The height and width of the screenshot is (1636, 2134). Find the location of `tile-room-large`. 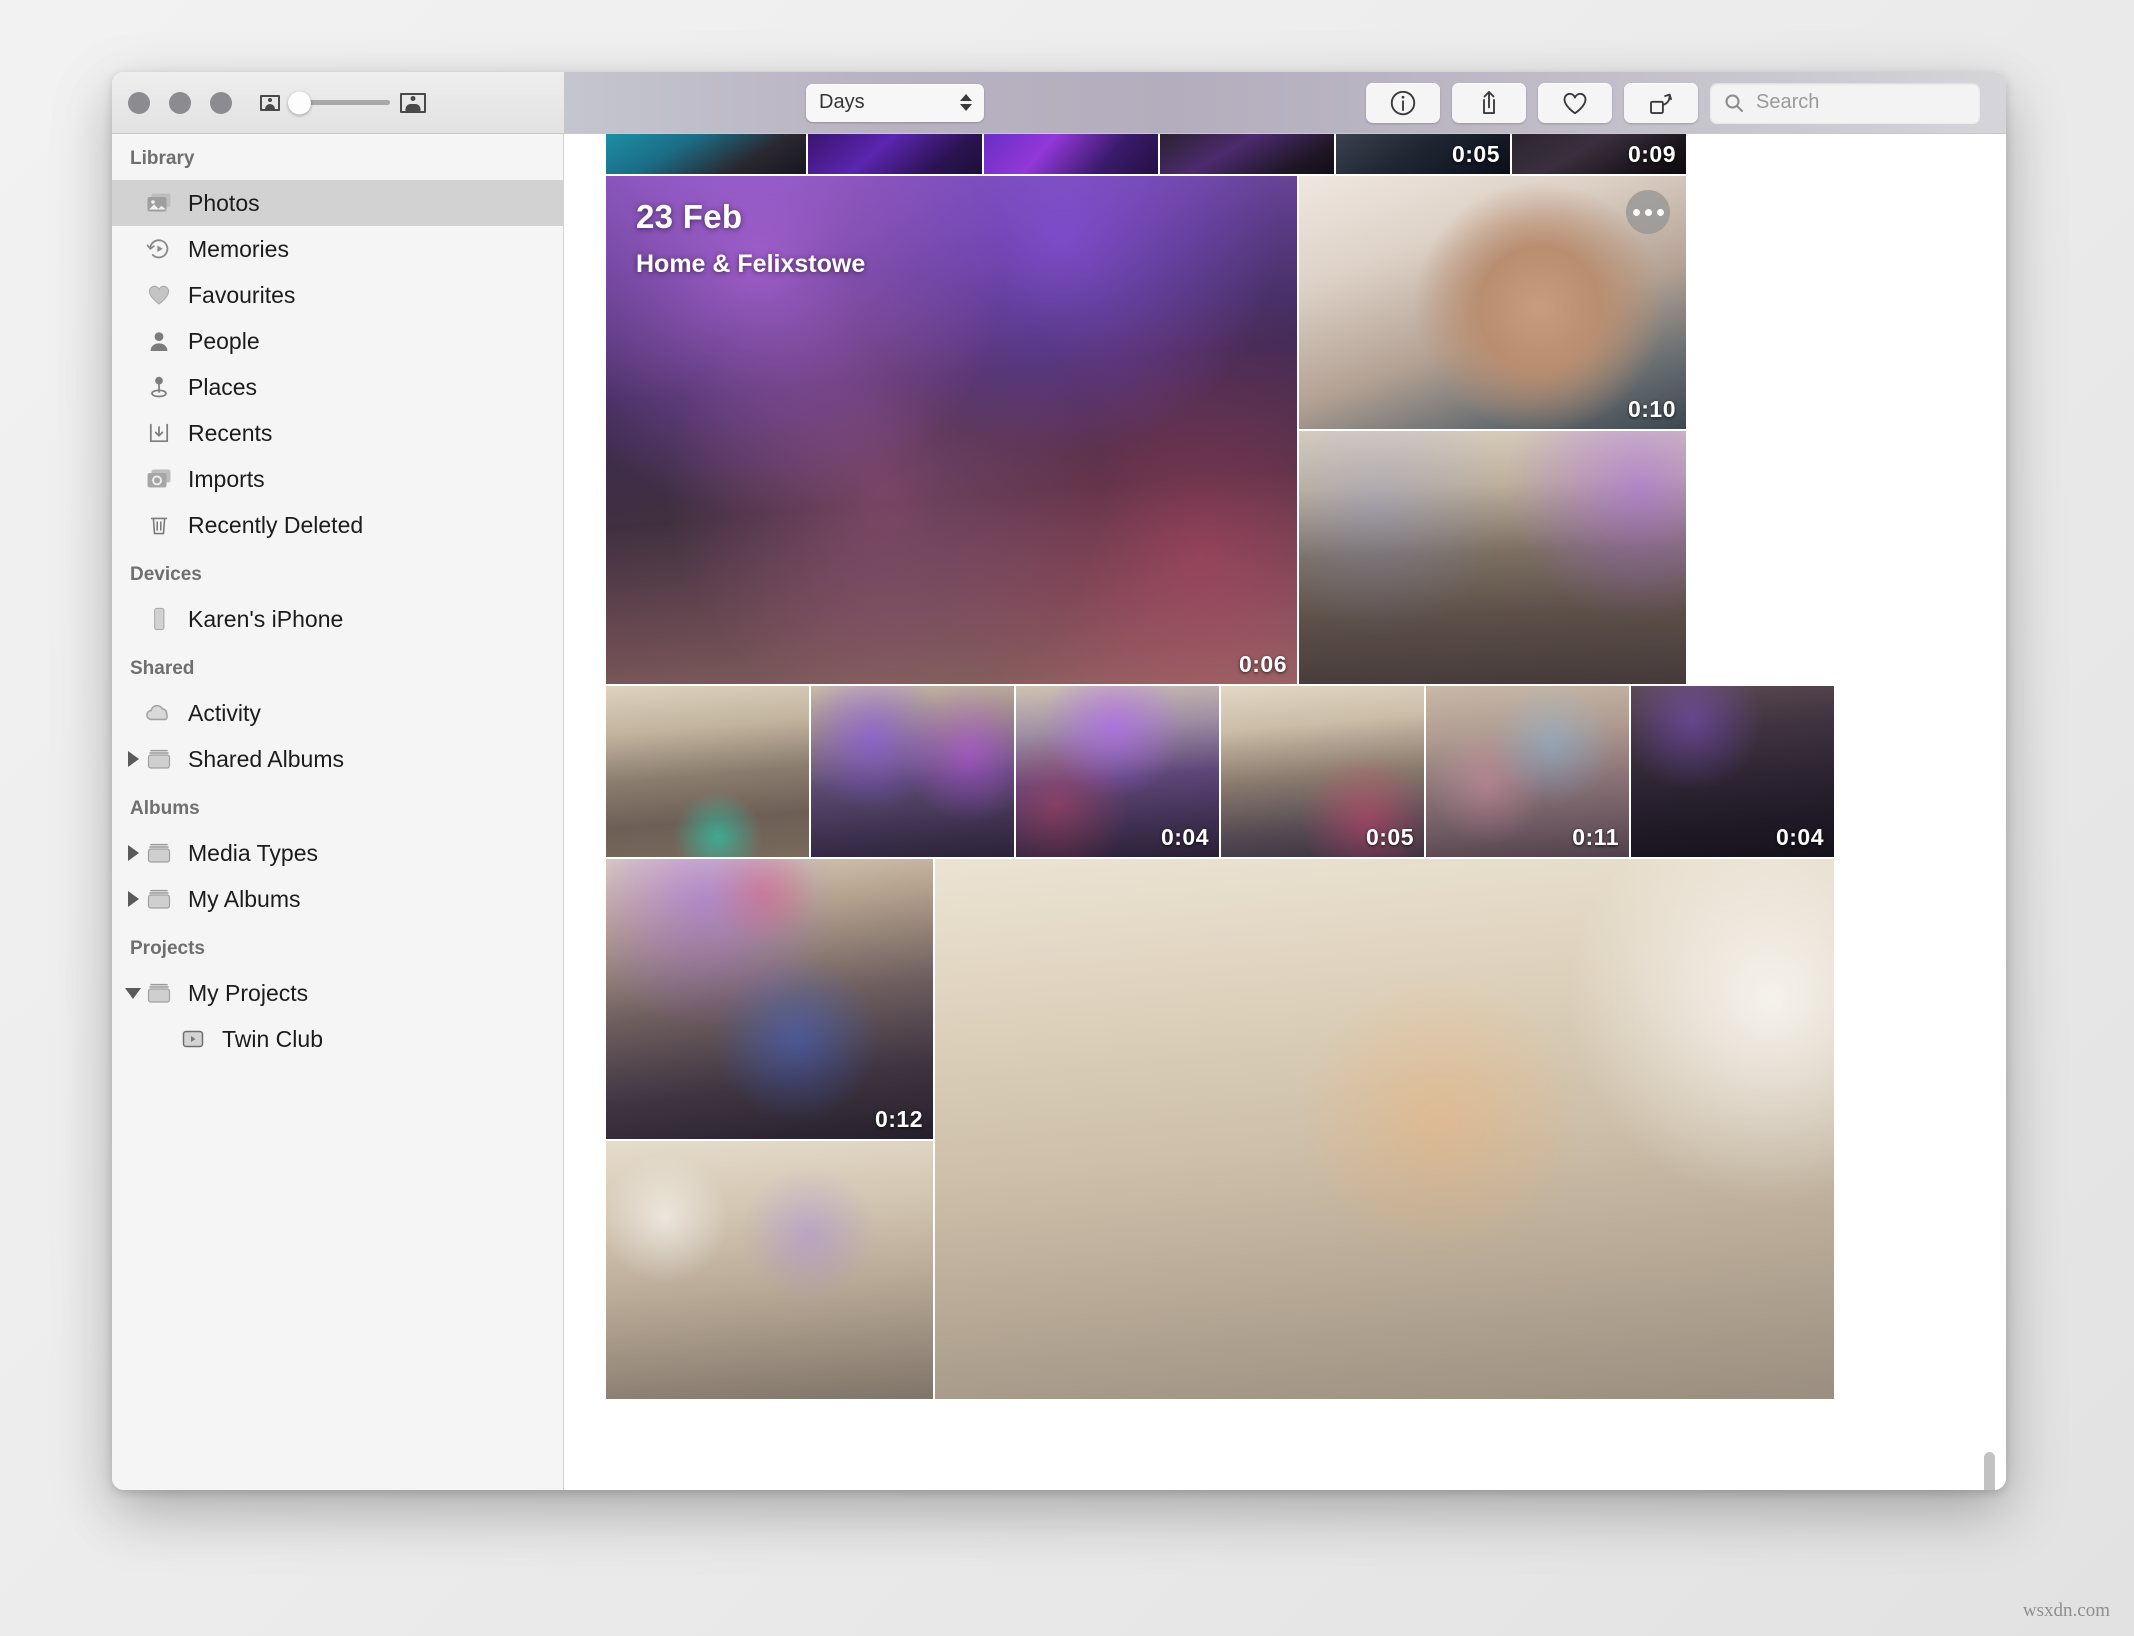

tile-room-large is located at coordinates (1384, 1129).